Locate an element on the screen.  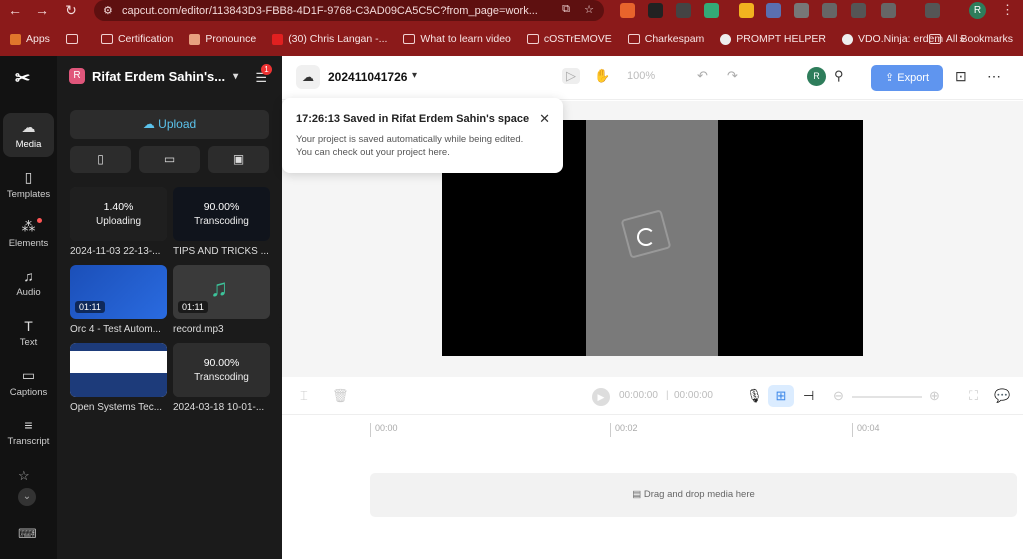
favicon-icon is located at coordinates (195, 39).